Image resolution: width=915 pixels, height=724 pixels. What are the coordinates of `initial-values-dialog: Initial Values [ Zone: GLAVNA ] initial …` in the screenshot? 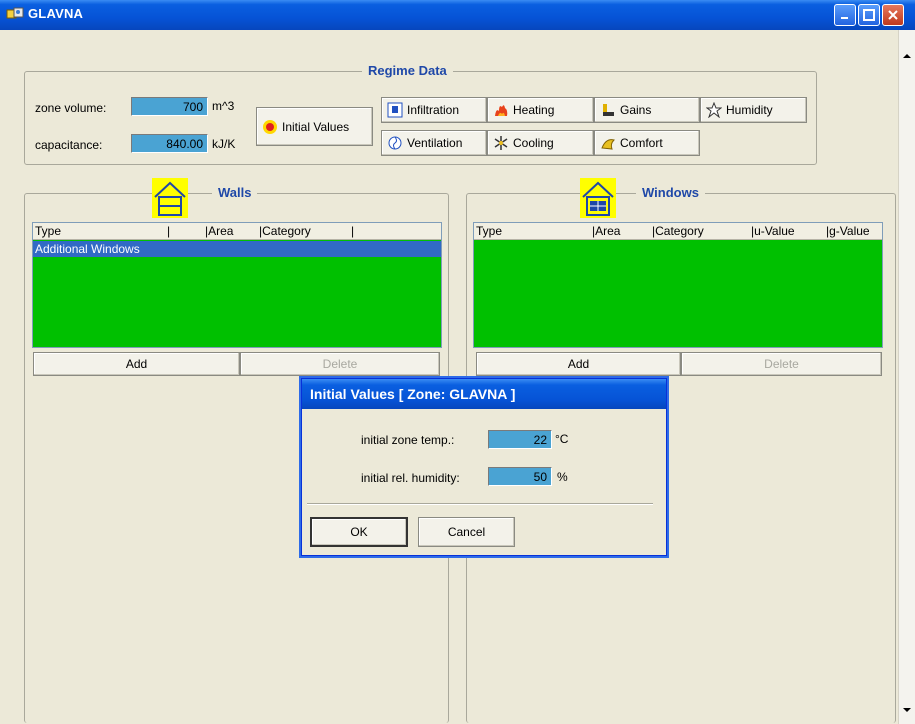 It's located at (484, 467).